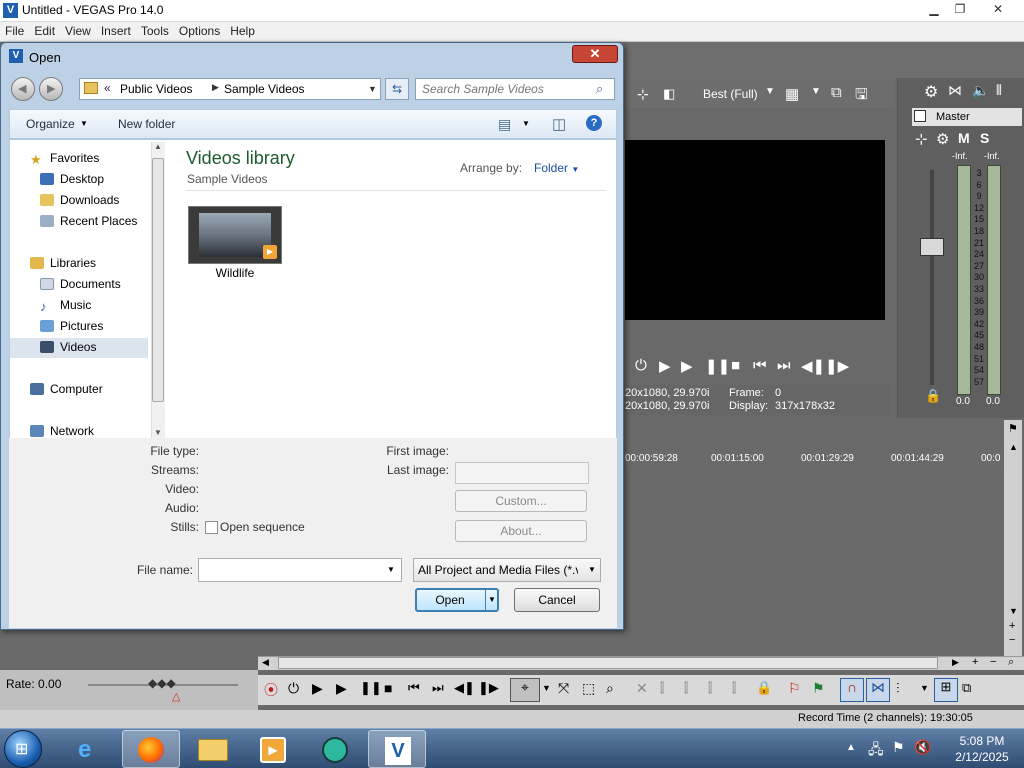 The height and width of the screenshot is (768, 1024). I want to click on downmix-icon: ⋈, so click(955, 90).